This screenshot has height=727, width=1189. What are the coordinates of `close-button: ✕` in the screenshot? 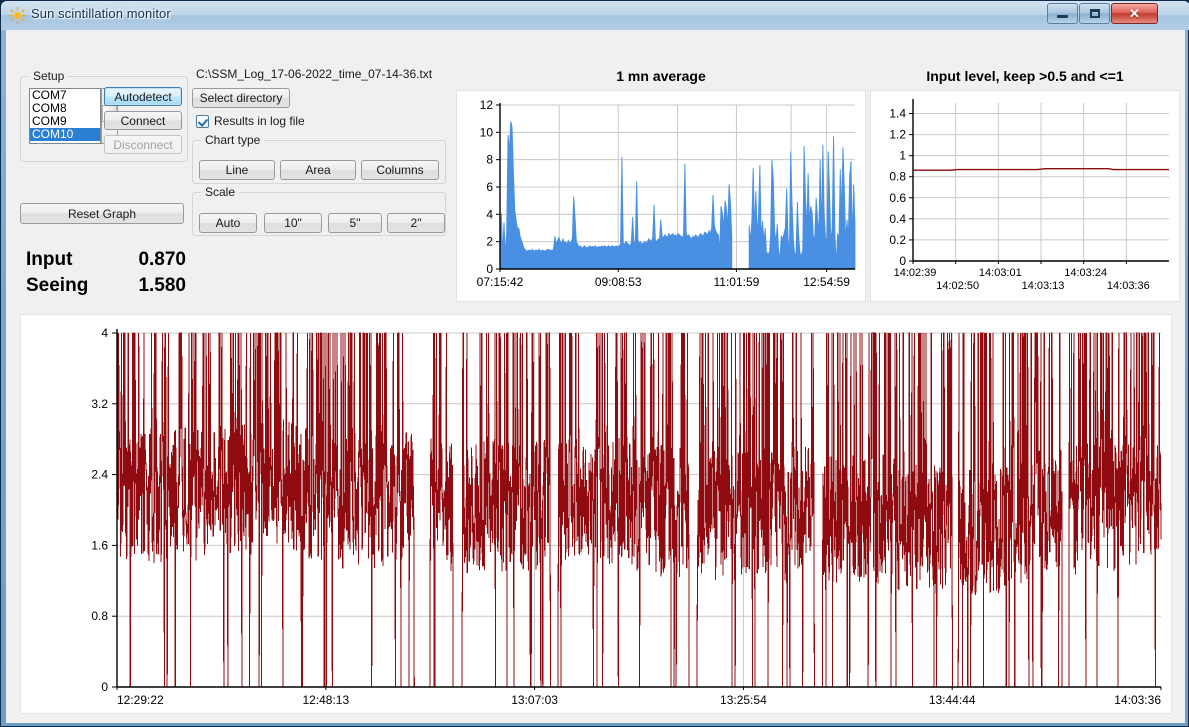 It's located at (1134, 13).